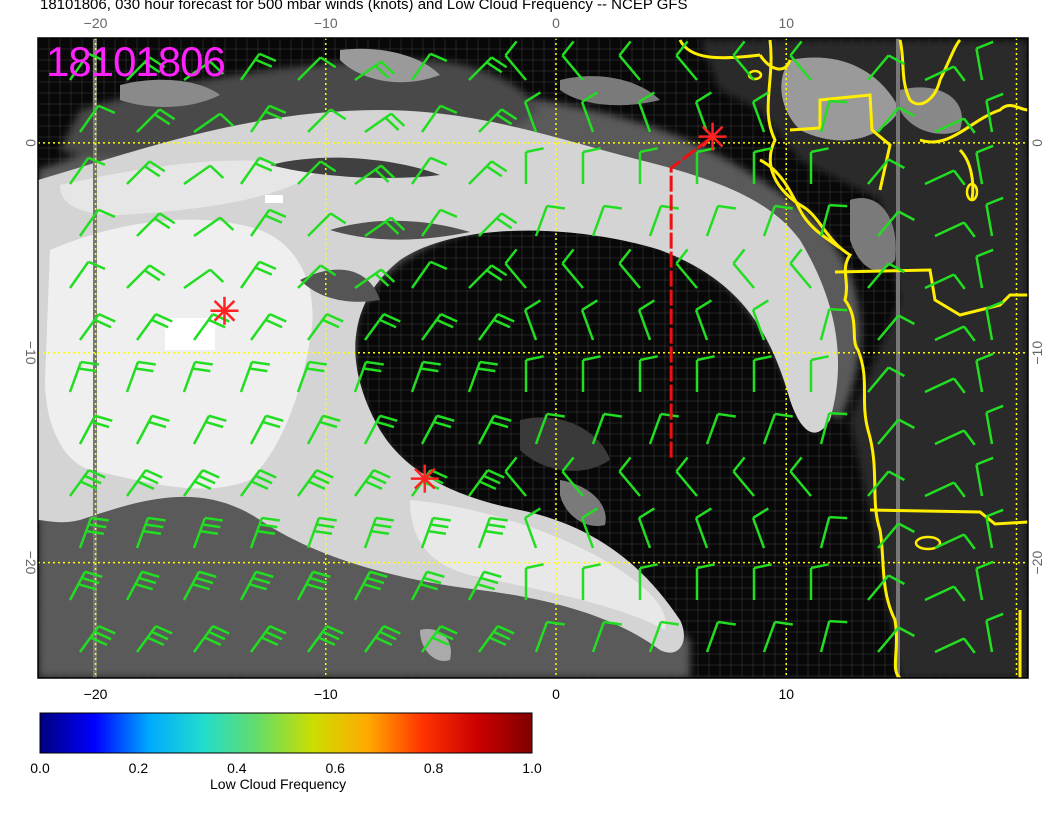  What do you see at coordinates (136, 61) in the screenshot?
I see `forecast-stamp: 18101806` at bounding box center [136, 61].